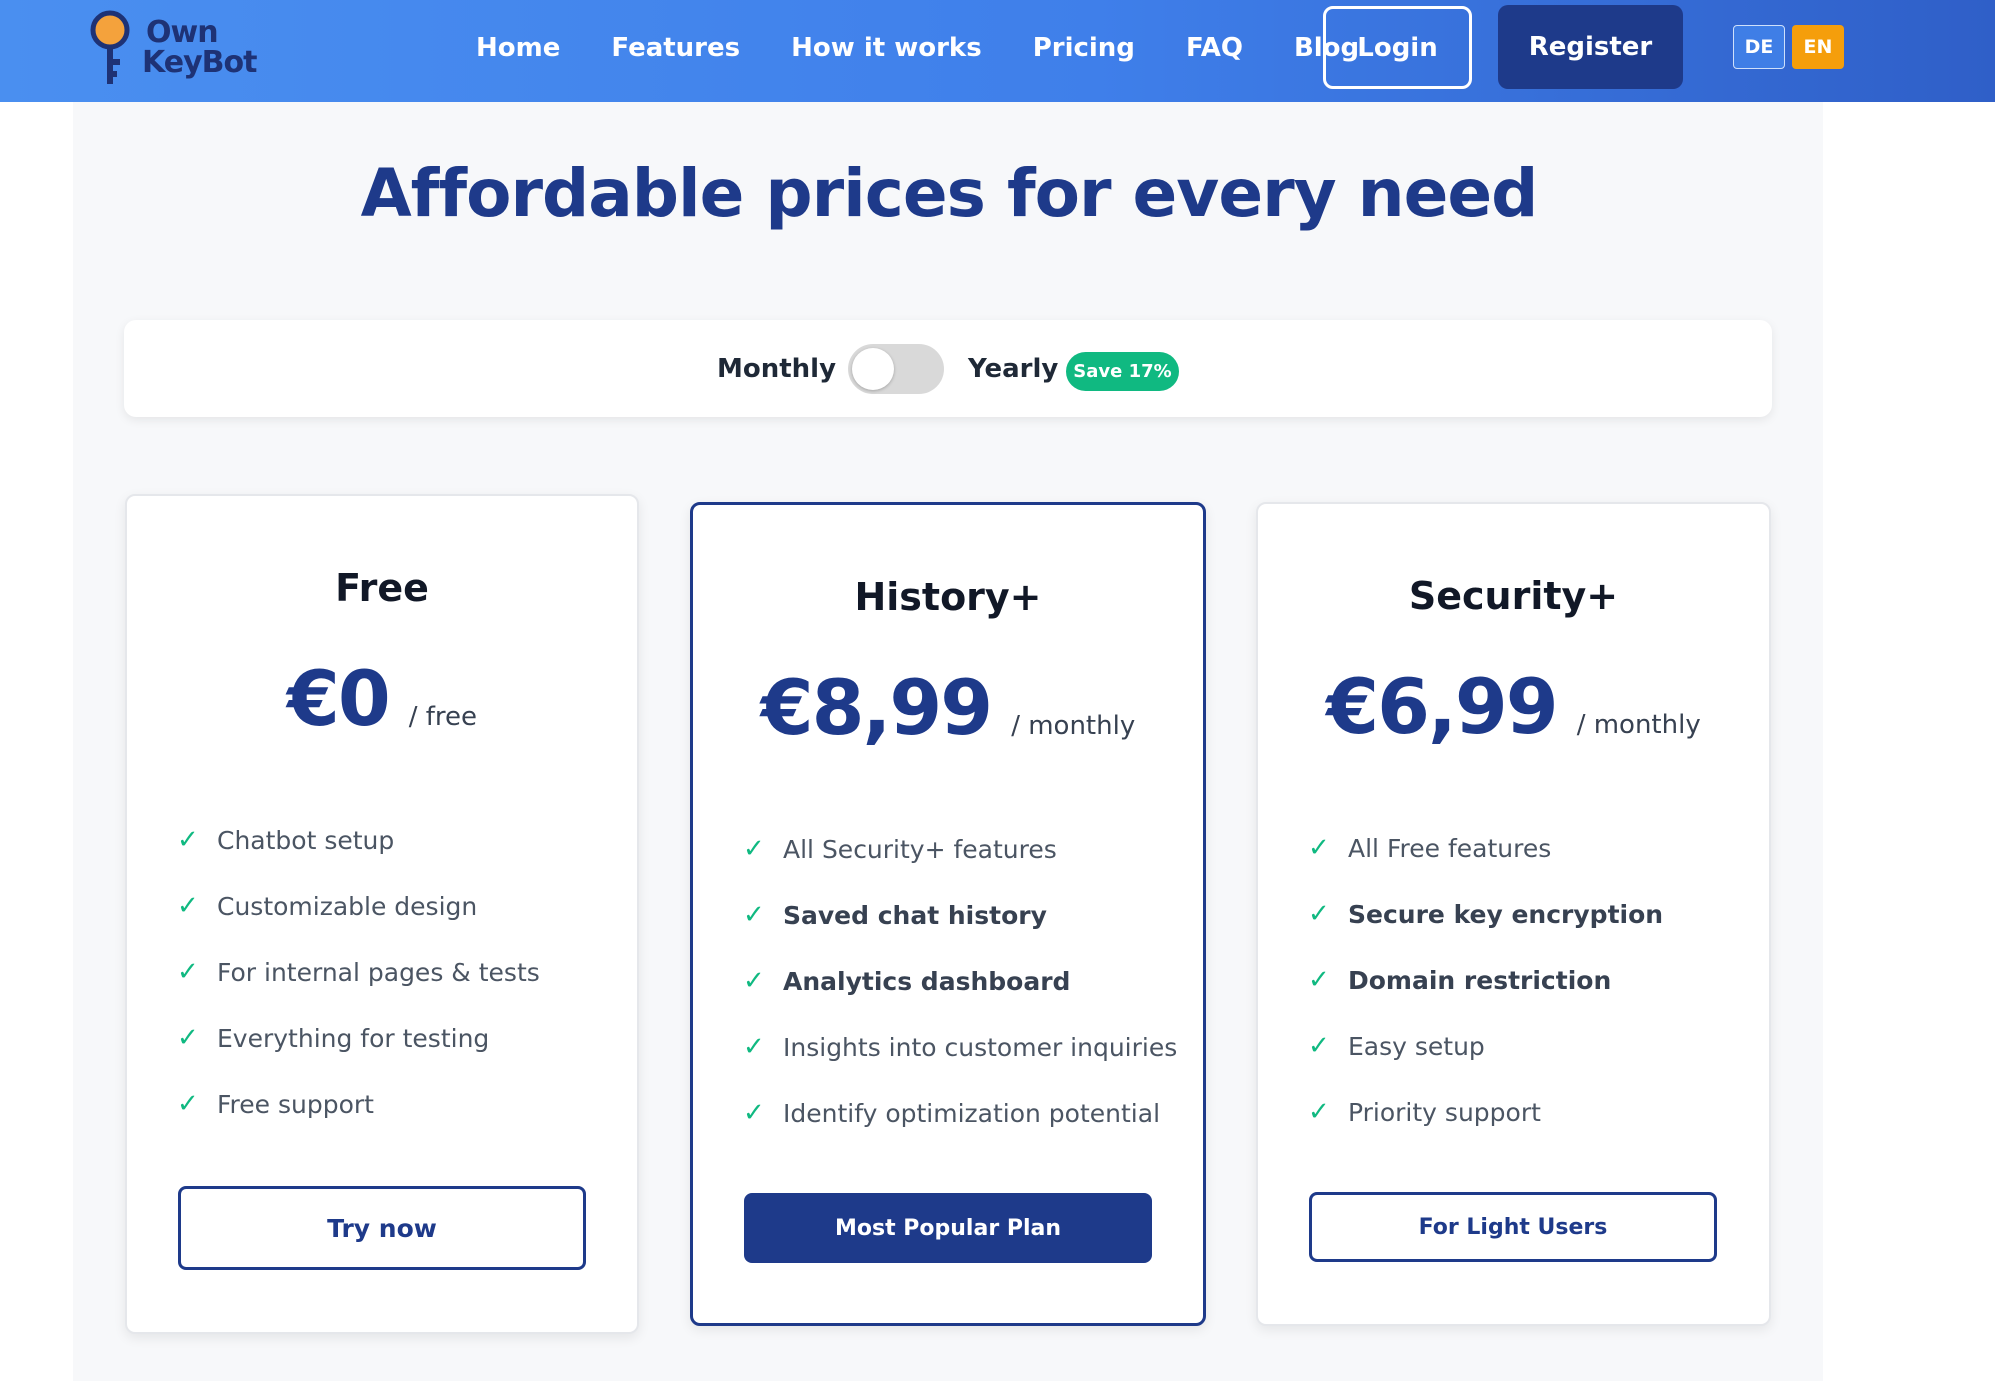 This screenshot has height=1381, width=1995. I want to click on feature-item: ✓ Secure key encryption, so click(1485, 914).